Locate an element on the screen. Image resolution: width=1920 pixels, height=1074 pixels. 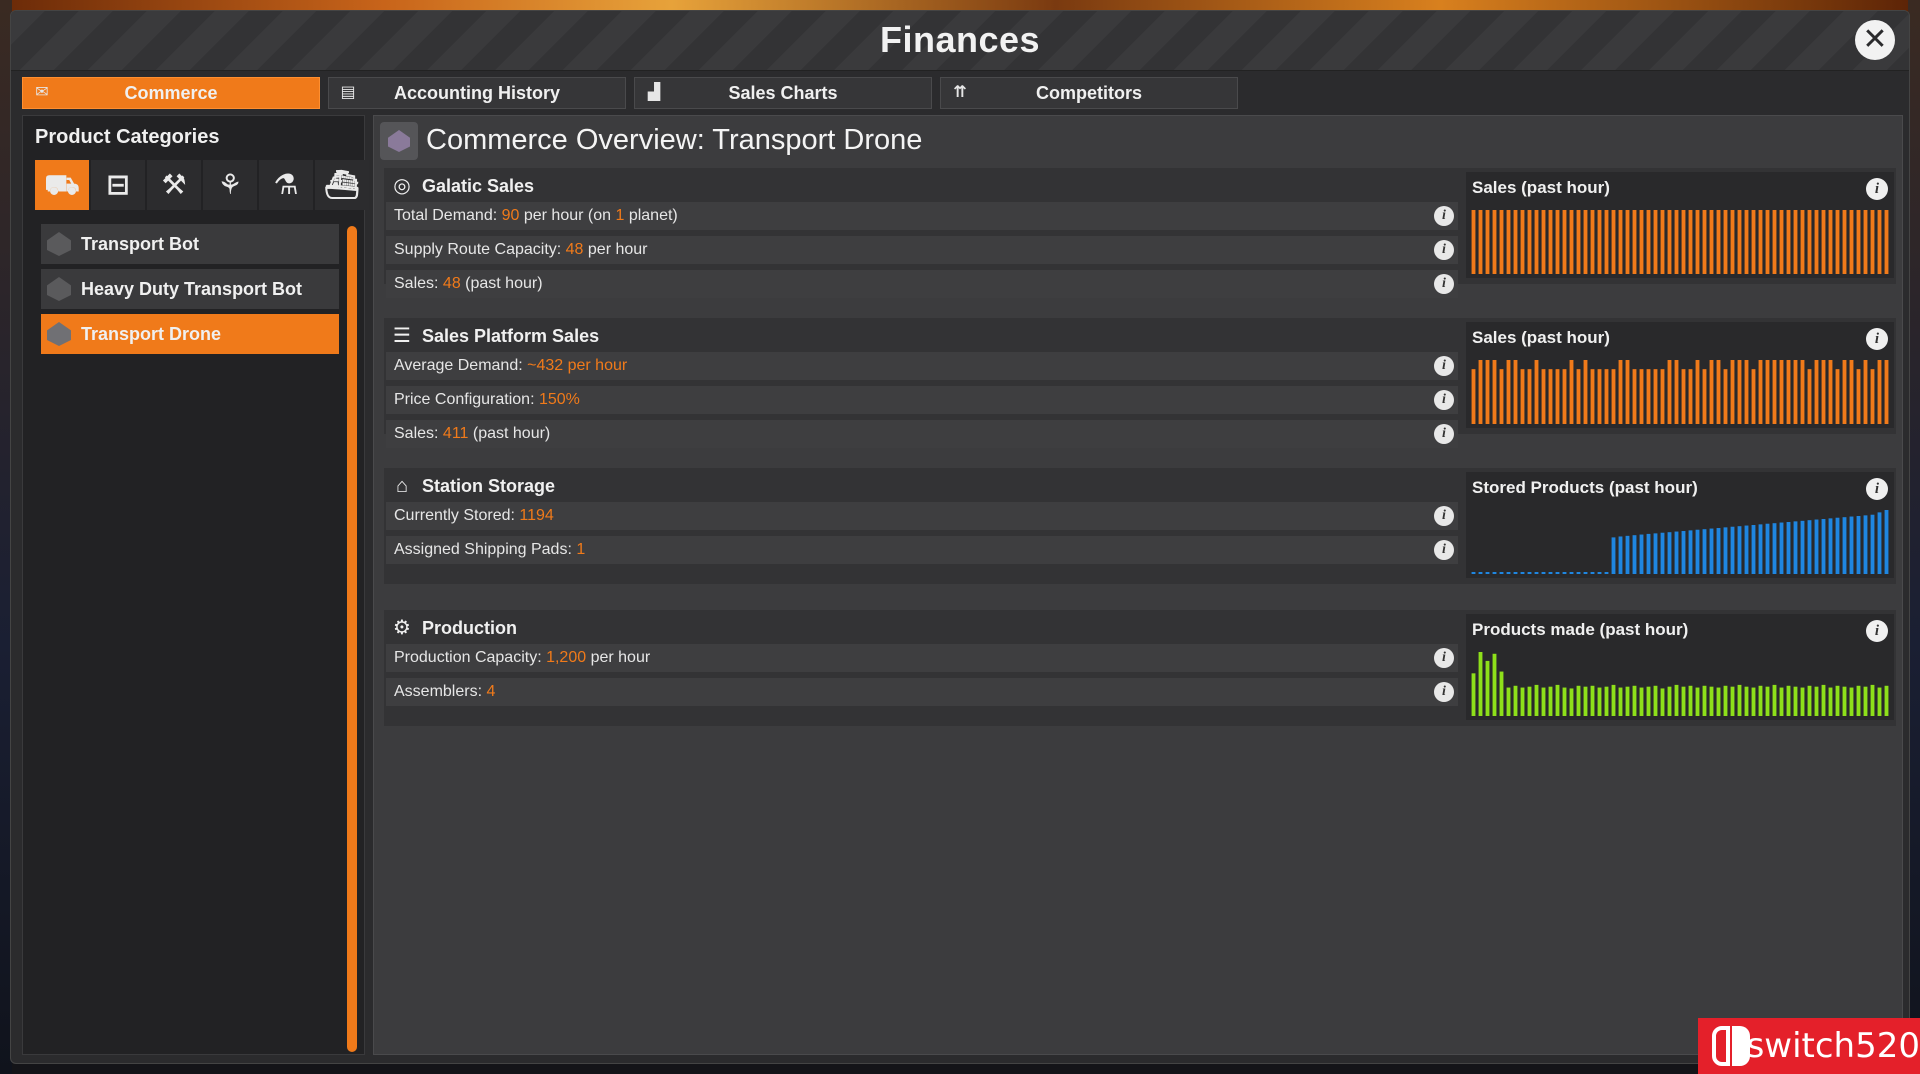
product-item-heavy-duty-transport-bot: Heavy Duty Transport Bot is located at coordinates (190, 289).